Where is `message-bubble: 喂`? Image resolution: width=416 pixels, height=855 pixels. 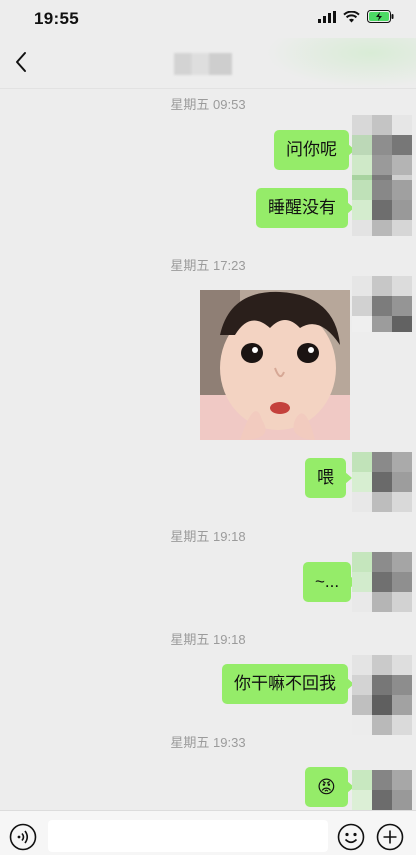 message-bubble: 喂 is located at coordinates (328, 478).